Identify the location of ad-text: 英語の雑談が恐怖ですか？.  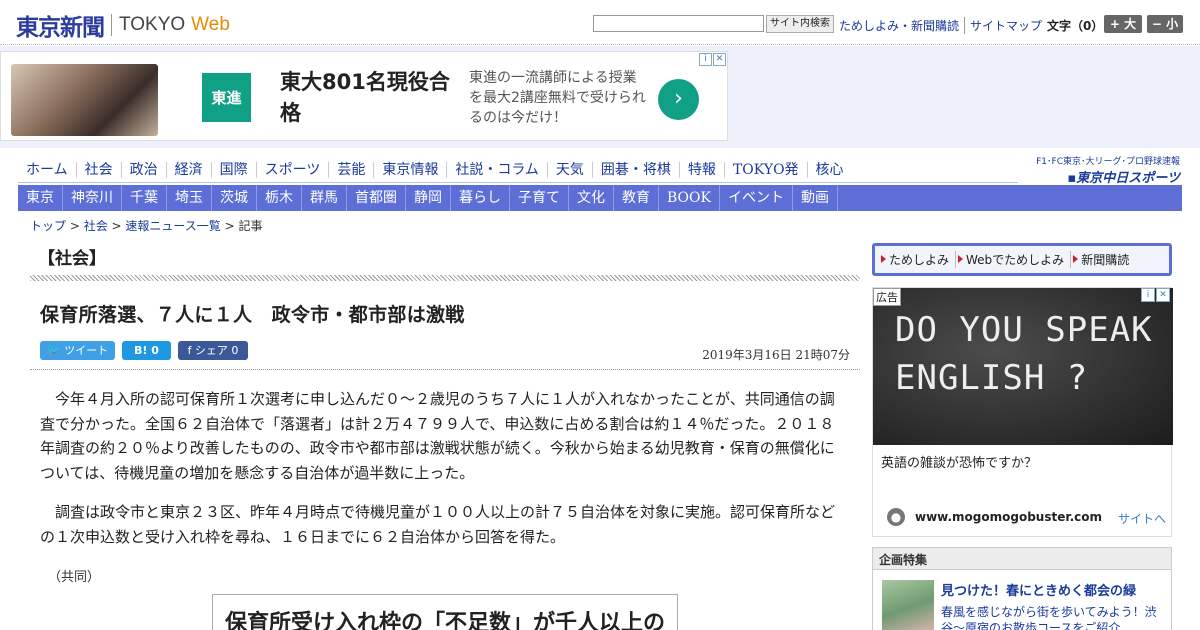
(959, 463).